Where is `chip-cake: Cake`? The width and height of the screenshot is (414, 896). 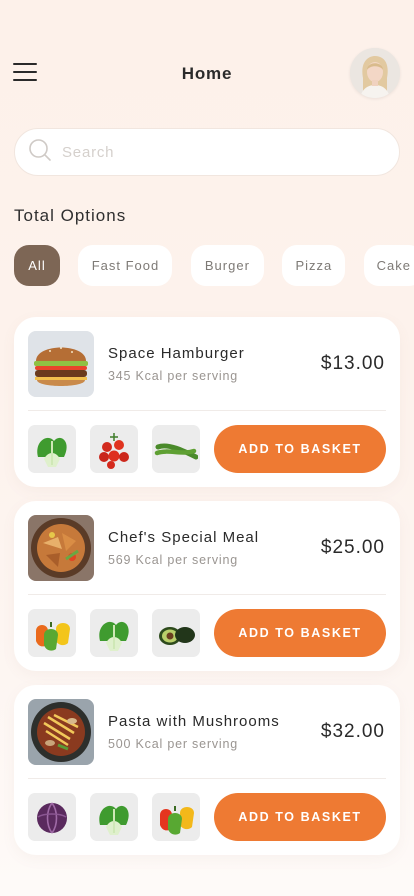
chip-cake: Cake is located at coordinates (388, 265).